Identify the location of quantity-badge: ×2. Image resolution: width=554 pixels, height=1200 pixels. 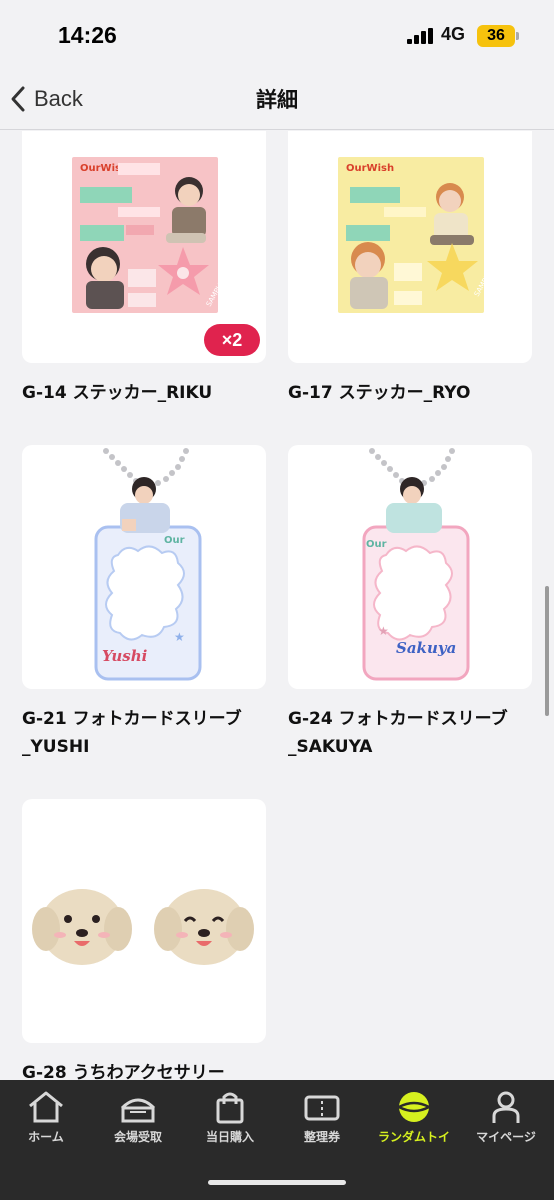
(232, 340).